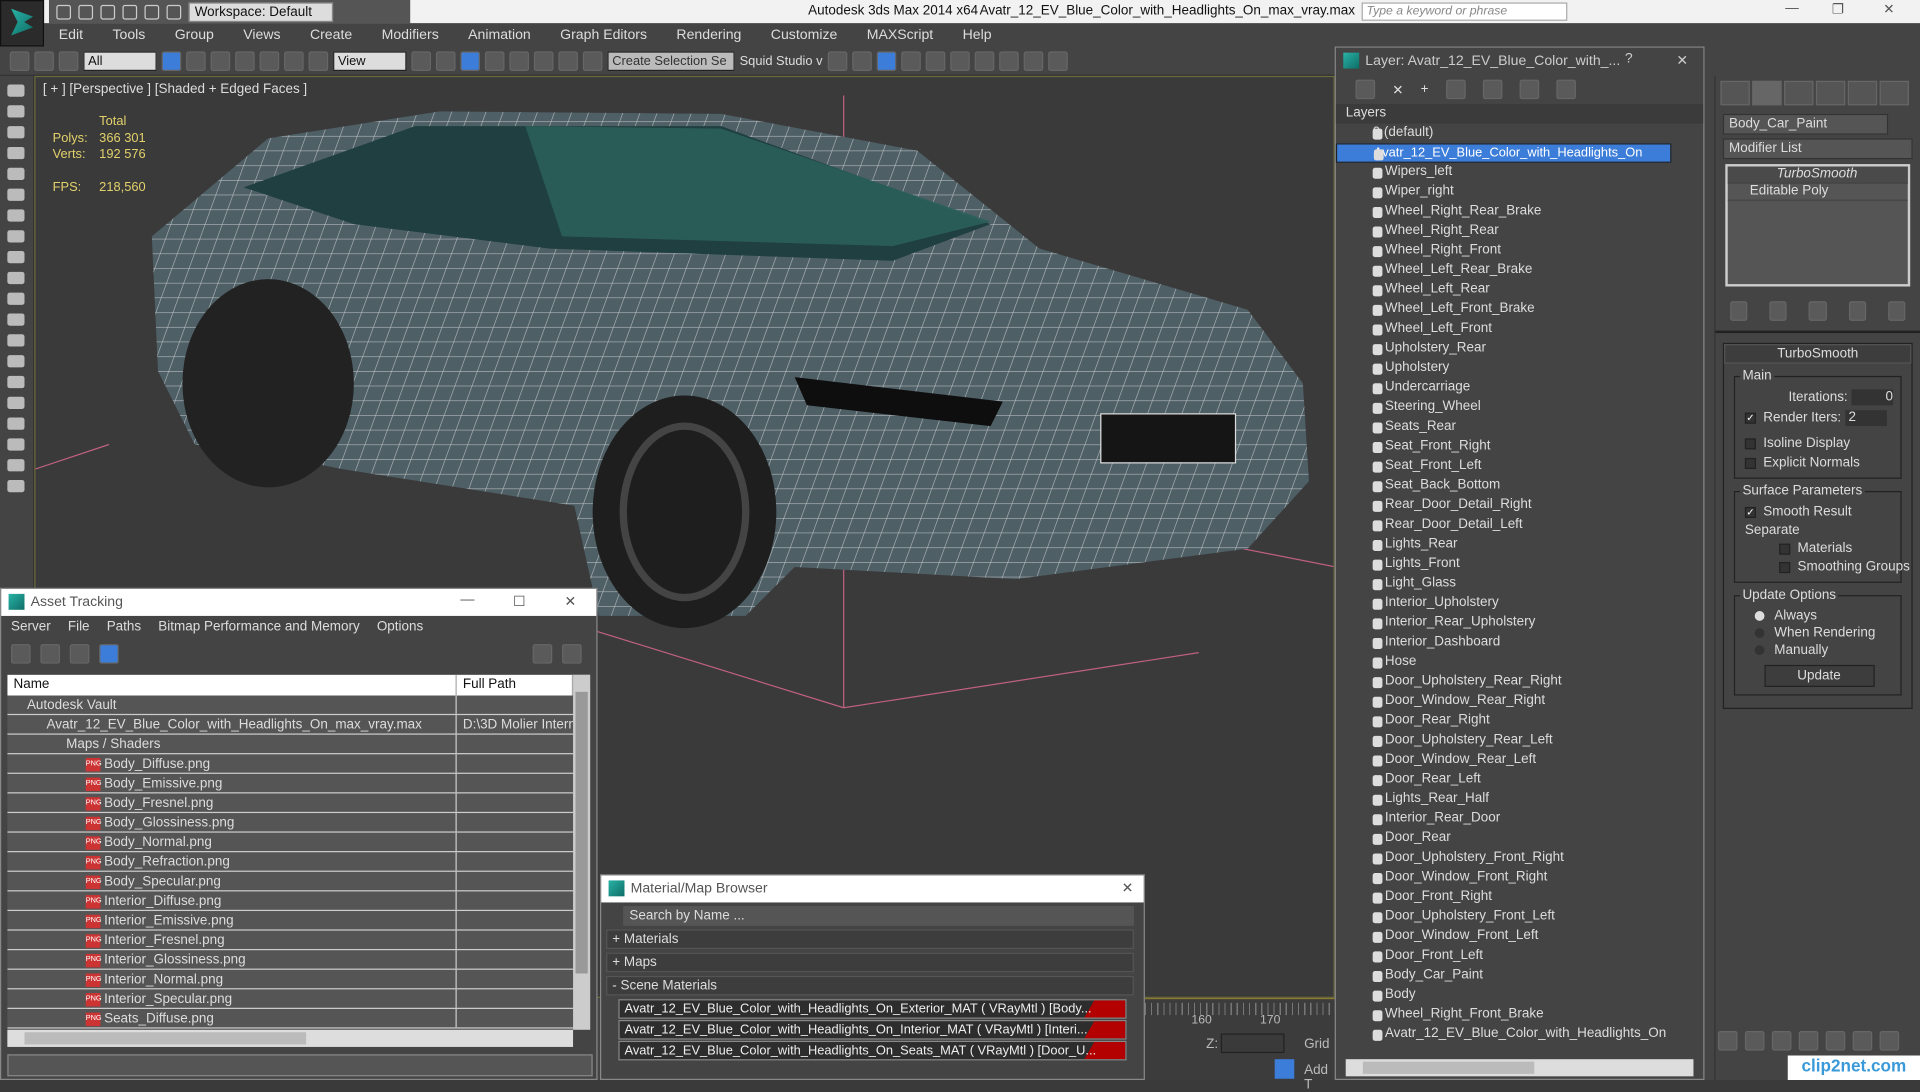 The width and height of the screenshot is (1920, 1092). I want to click on help-icon, so click(542, 654).